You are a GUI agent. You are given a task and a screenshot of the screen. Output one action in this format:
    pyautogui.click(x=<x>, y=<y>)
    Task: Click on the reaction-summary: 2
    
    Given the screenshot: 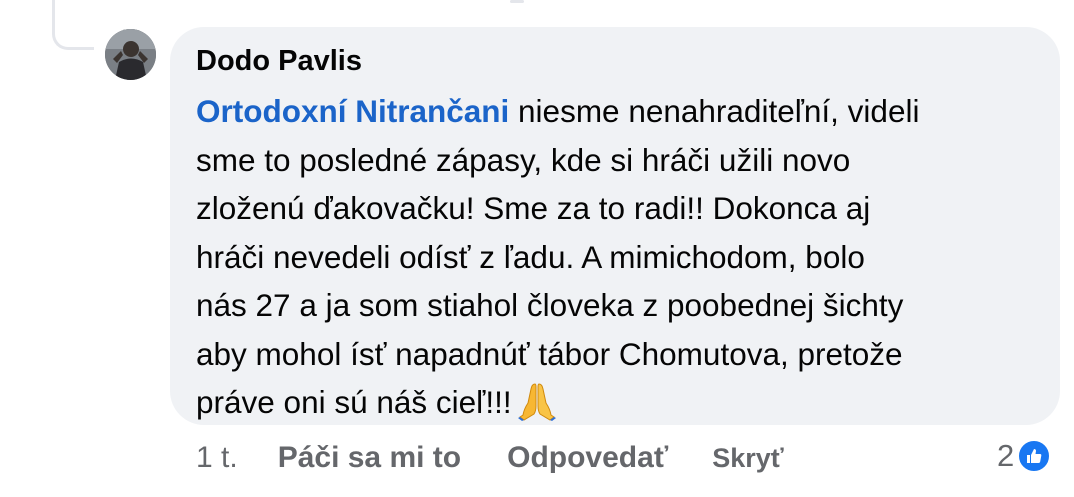 What is the action you would take?
    pyautogui.click(x=1024, y=456)
    